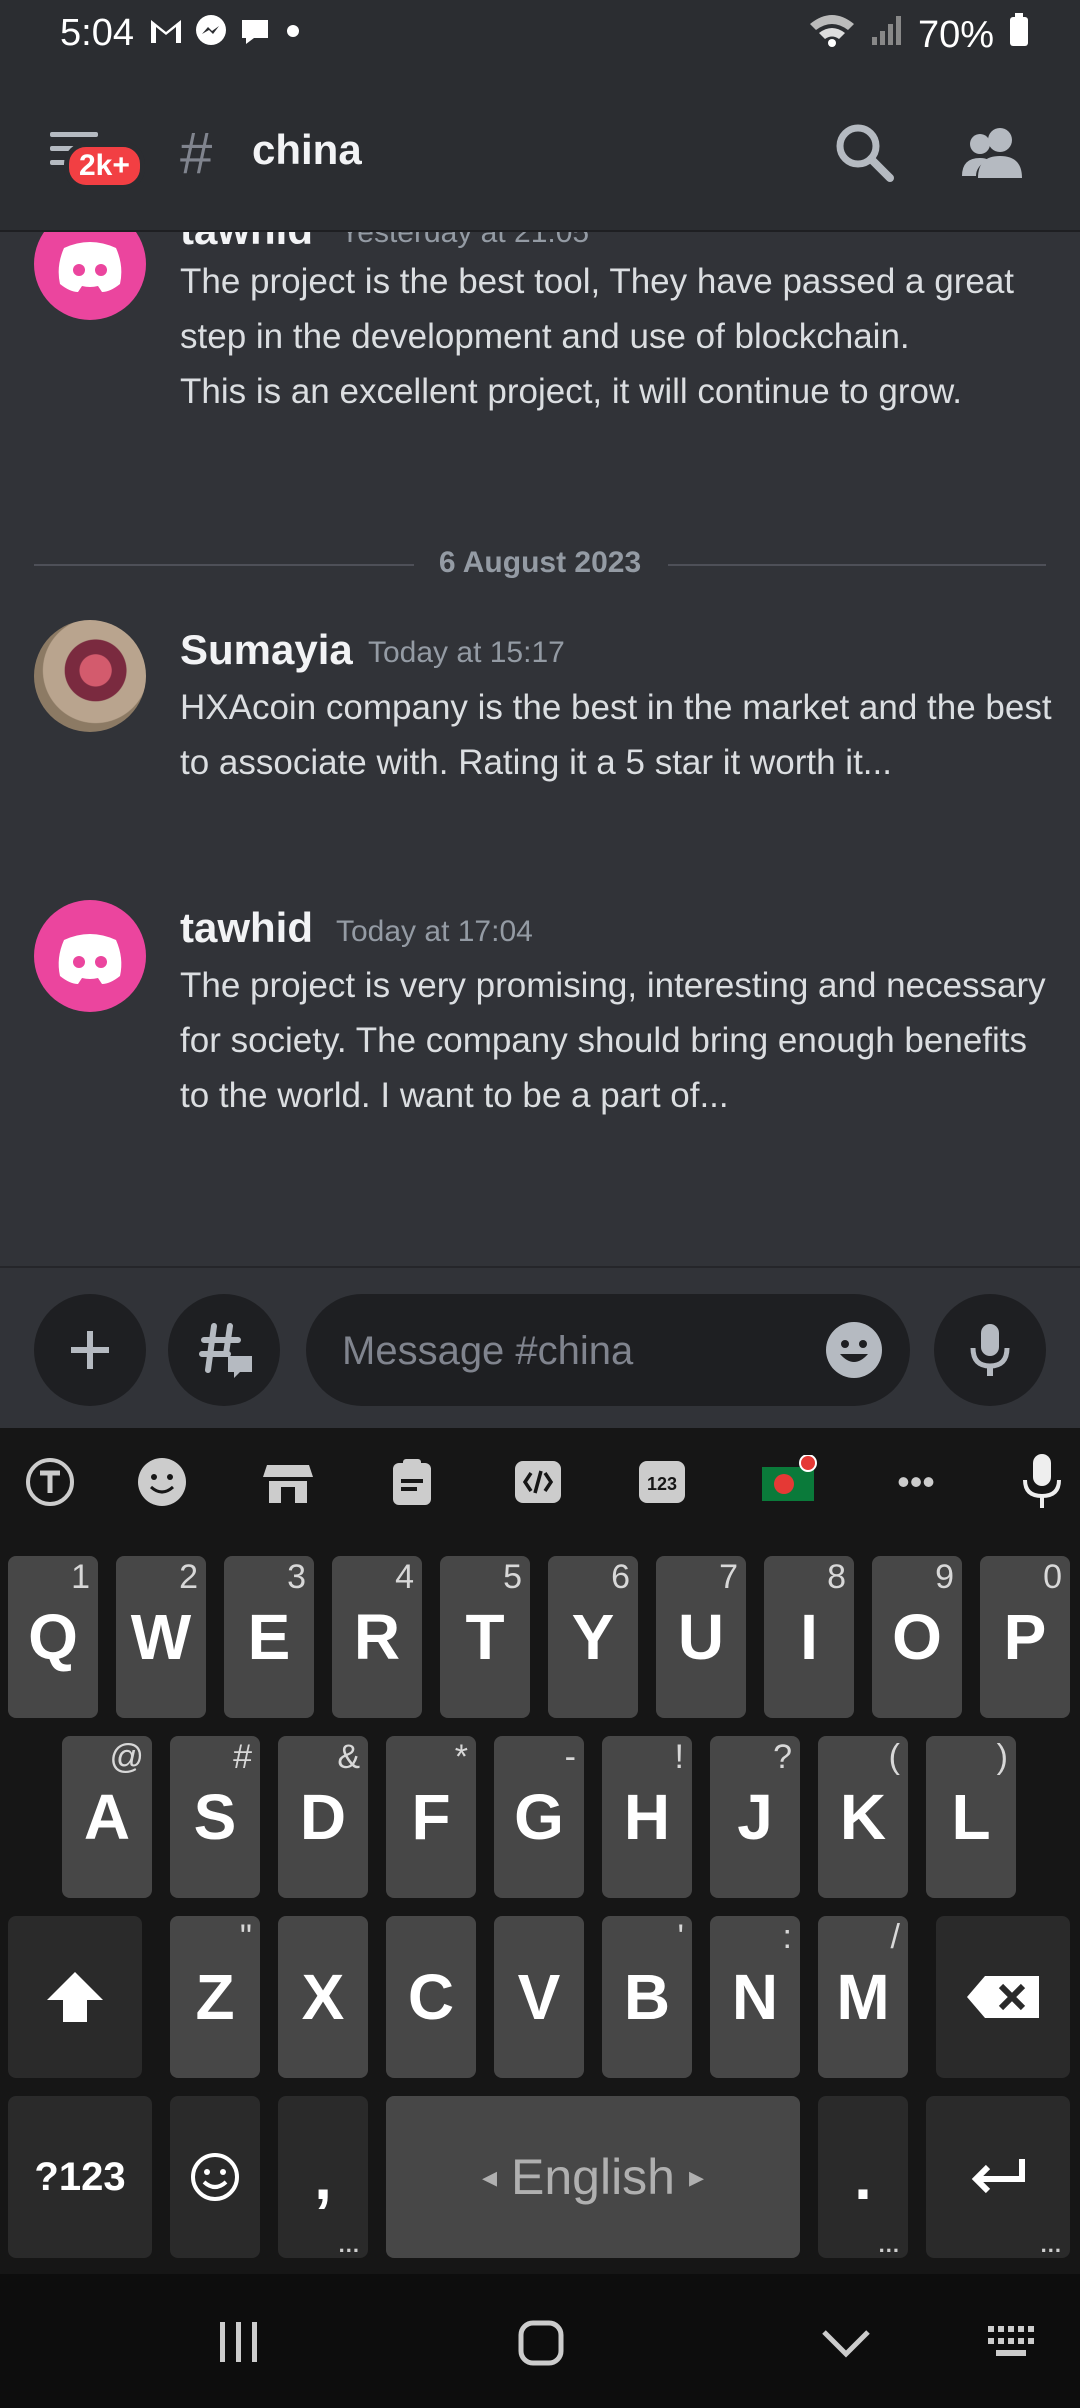  I want to click on key-u: 7U, so click(701, 1637).